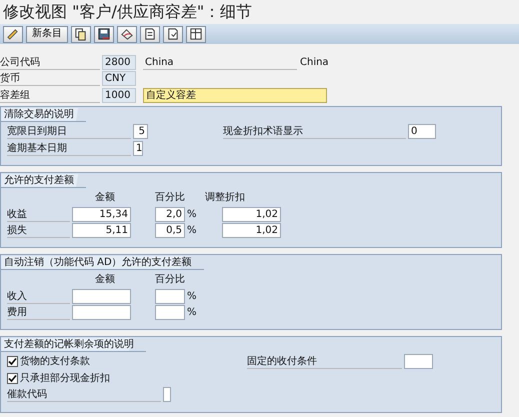  I want to click on checkbox-label: 货物的支付条款, so click(55, 362).